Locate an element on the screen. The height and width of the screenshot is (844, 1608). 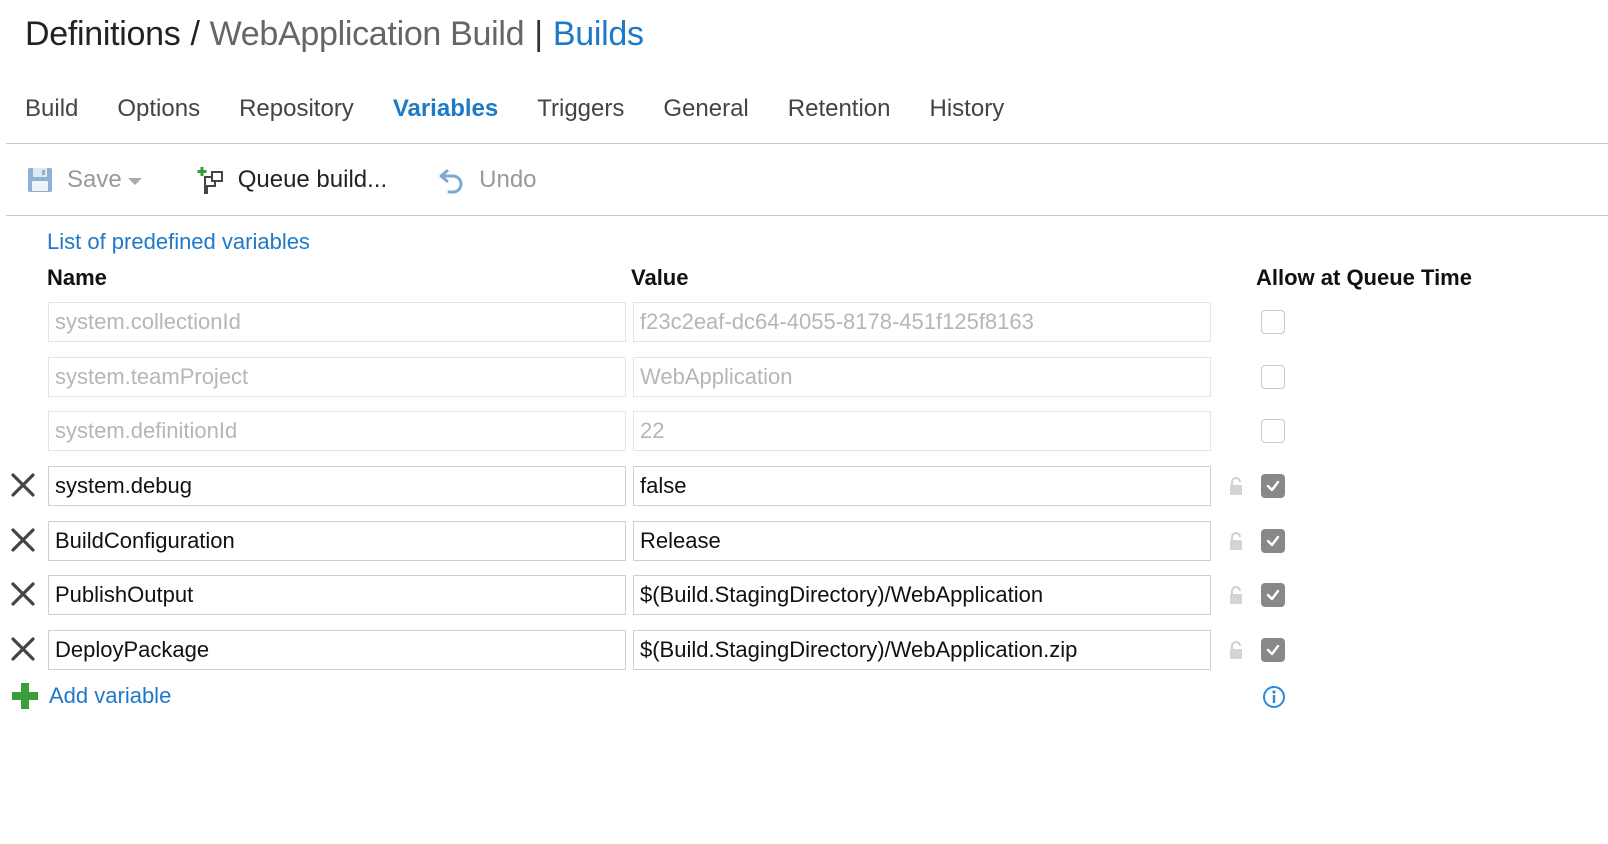
breadcrumb-pipe: | is located at coordinates (538, 33).